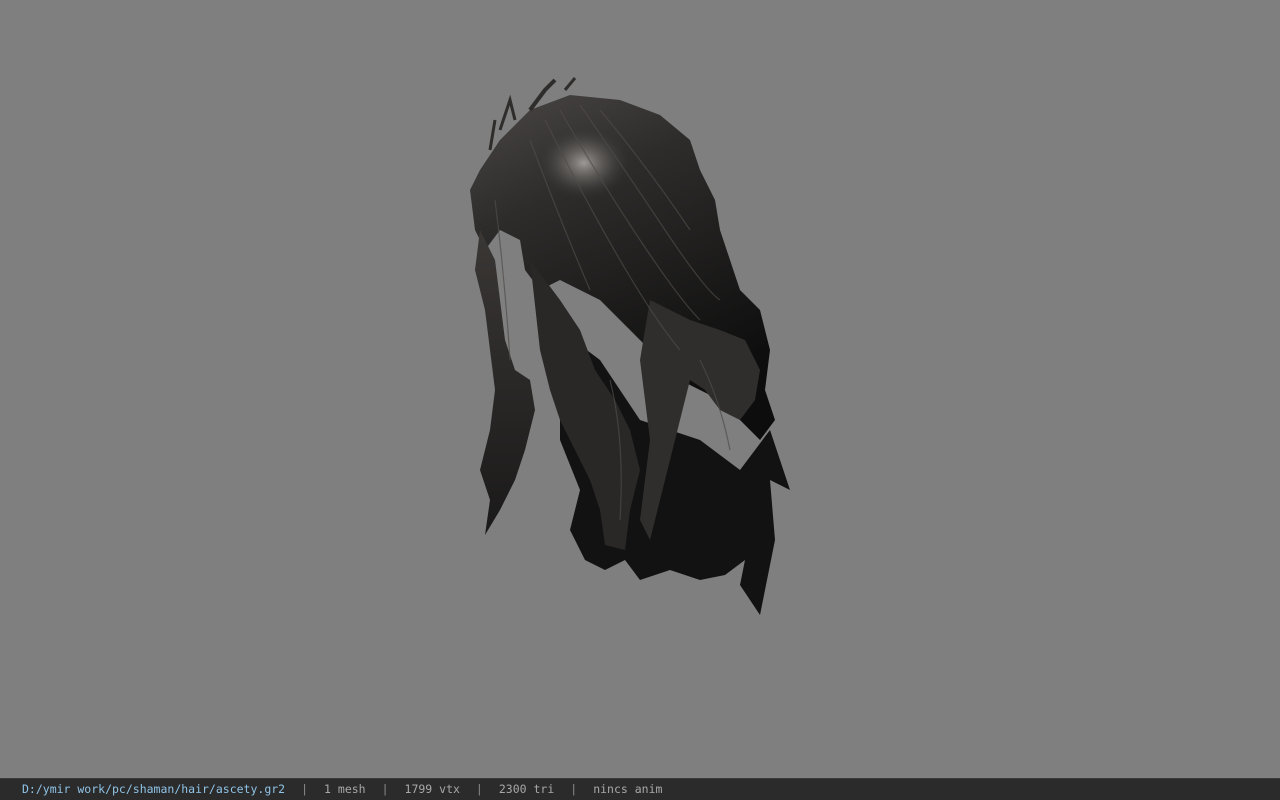  I want to click on hair-left-lock, so click(505, 382).